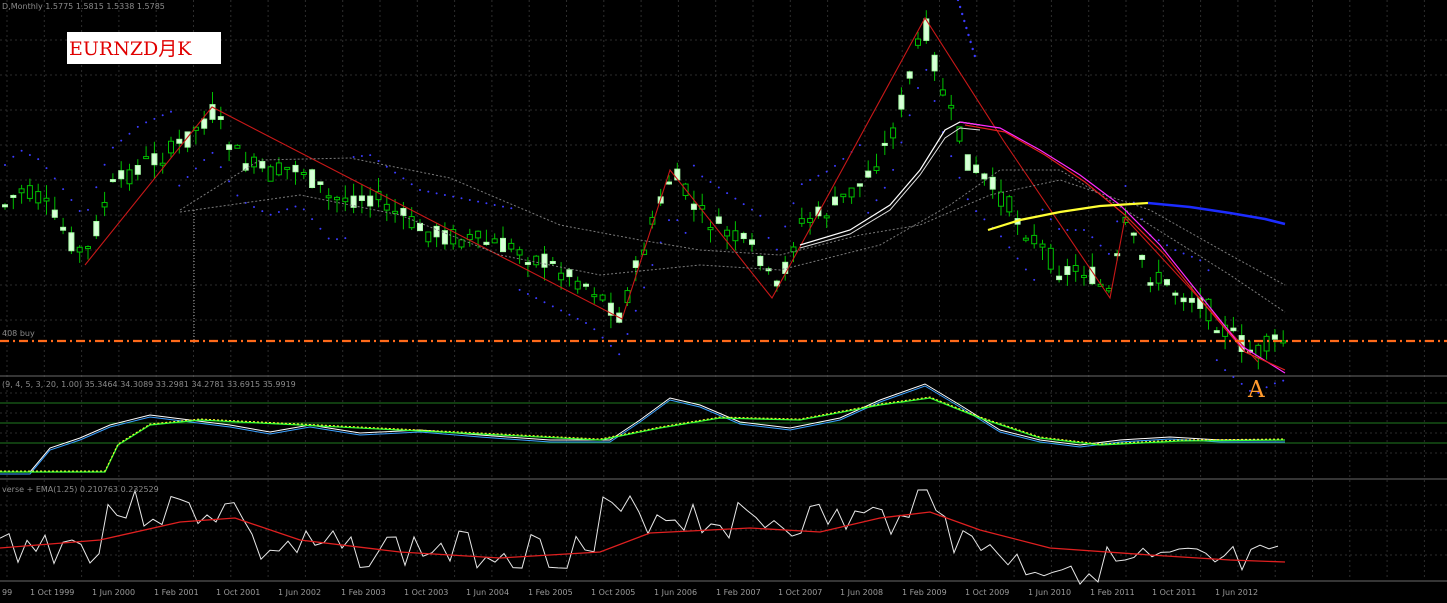  What do you see at coordinates (426, 592) in the screenshot?
I see `x-tick-label: 1 Oct 2003` at bounding box center [426, 592].